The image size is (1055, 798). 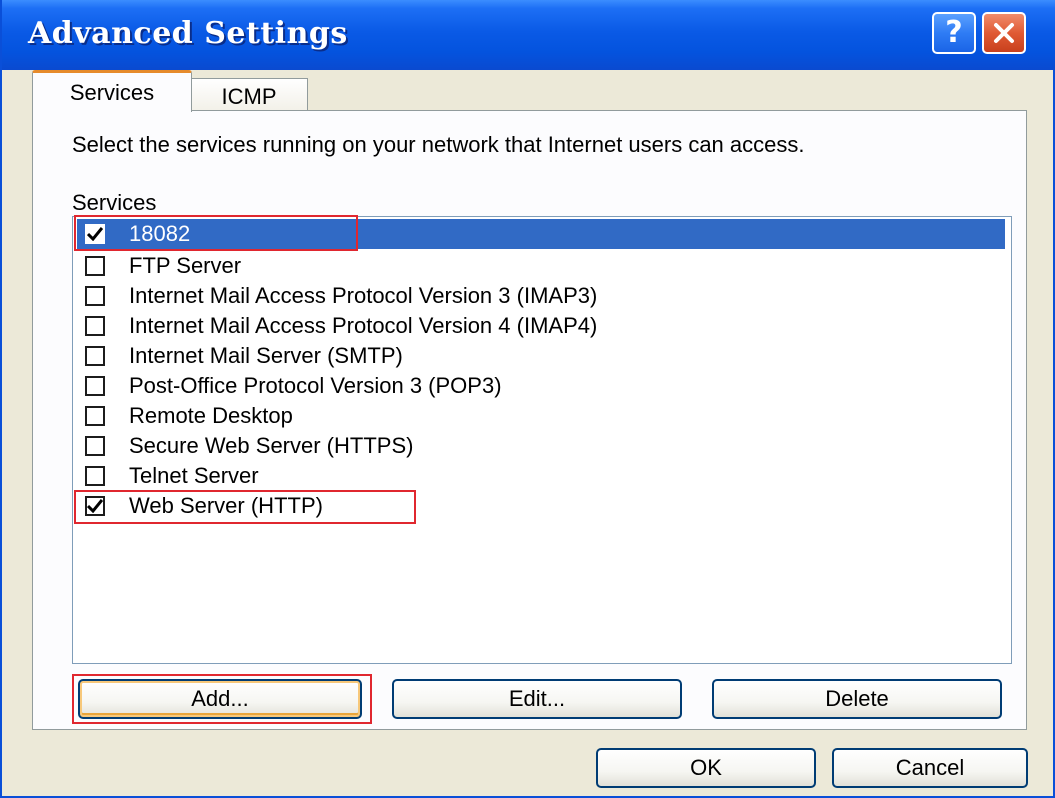 I want to click on close-button, so click(x=1004, y=33).